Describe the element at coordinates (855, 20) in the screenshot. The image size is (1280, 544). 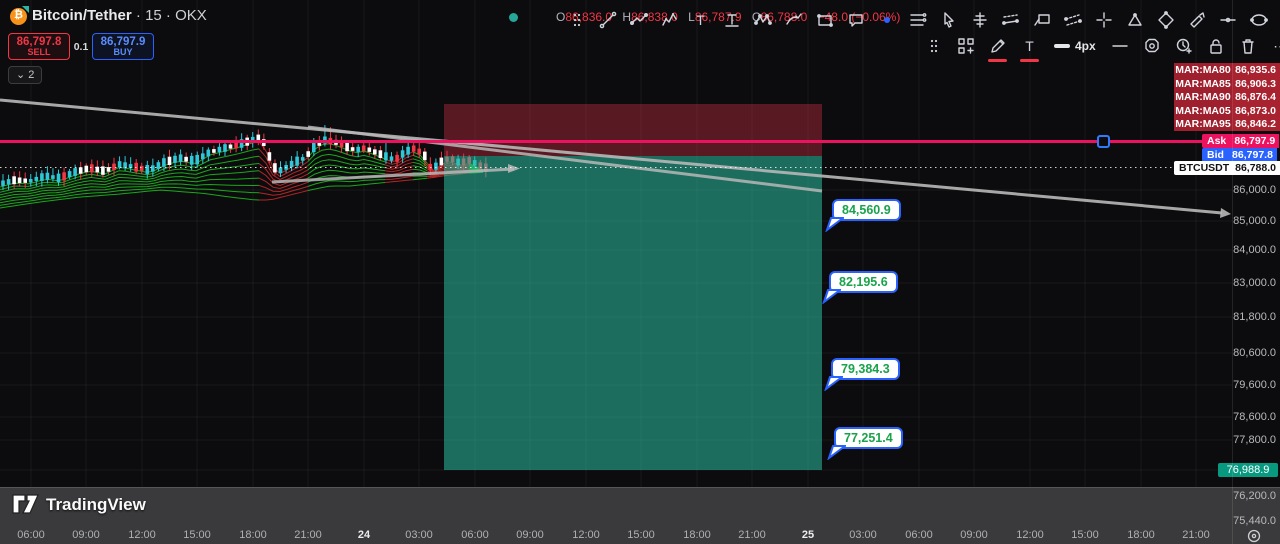
I see `comment-icon` at that location.